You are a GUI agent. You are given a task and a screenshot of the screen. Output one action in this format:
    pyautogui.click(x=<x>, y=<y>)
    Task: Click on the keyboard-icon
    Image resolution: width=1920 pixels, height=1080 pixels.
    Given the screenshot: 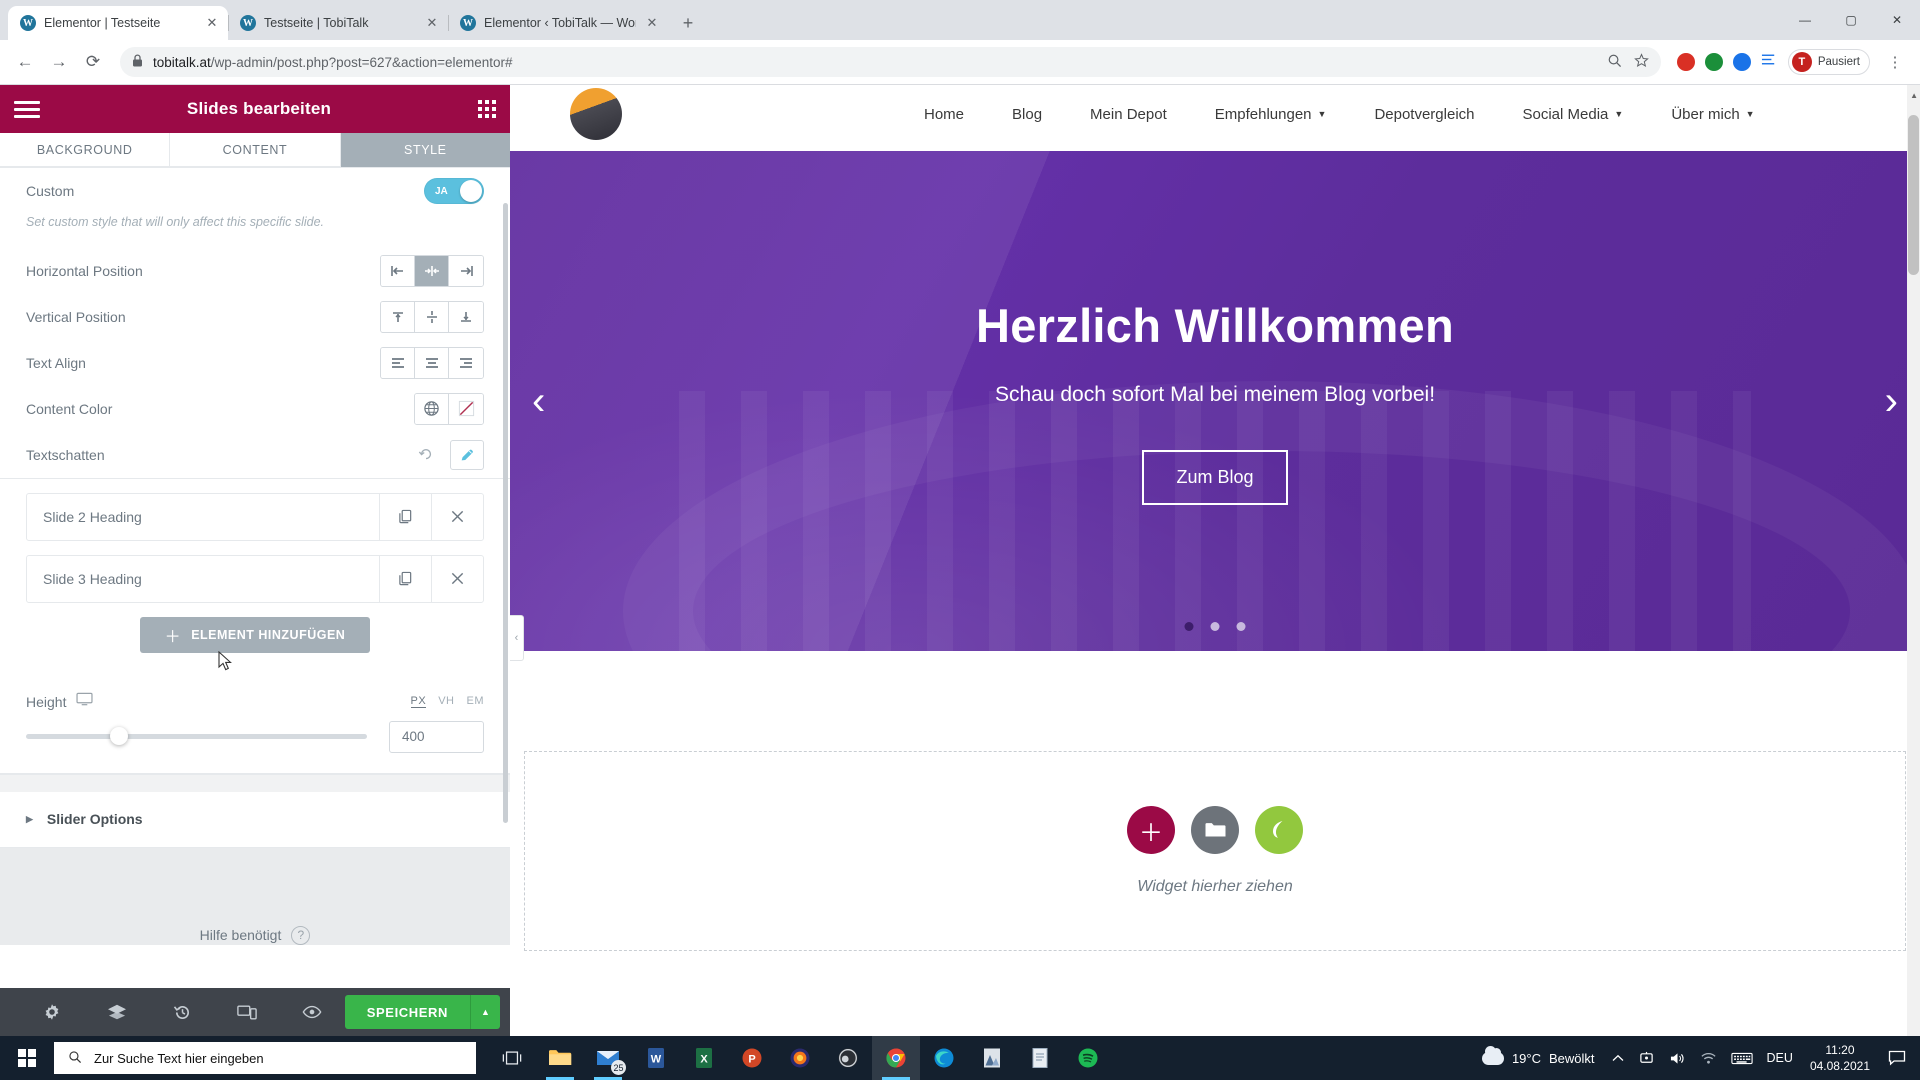 What is the action you would take?
    pyautogui.click(x=1742, y=1058)
    